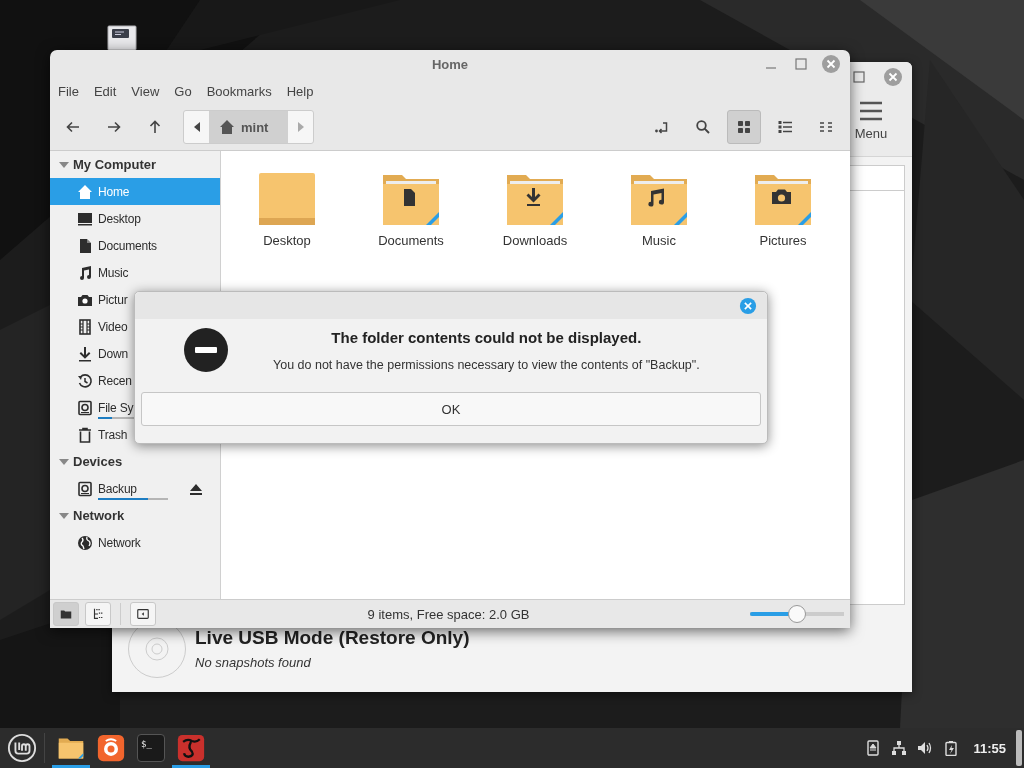 This screenshot has height=768, width=1024. What do you see at coordinates (66, 614) in the screenshot?
I see `places-pane-button` at bounding box center [66, 614].